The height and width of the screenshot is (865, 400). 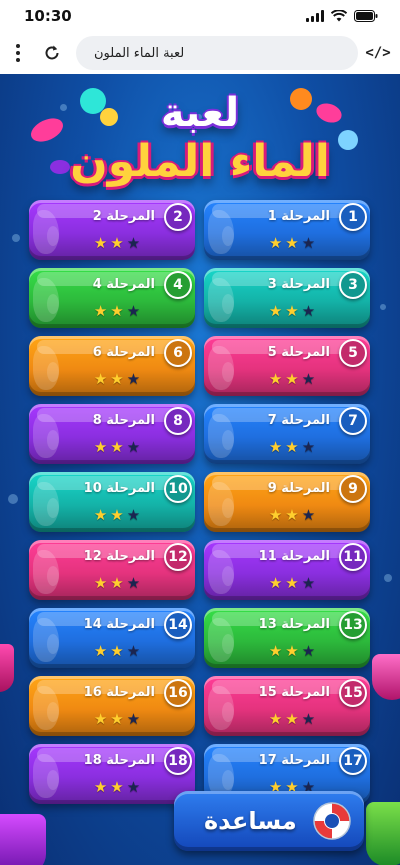 What do you see at coordinates (298, 284) in the screenshot?
I see `level-label: المرحلة 3` at bounding box center [298, 284].